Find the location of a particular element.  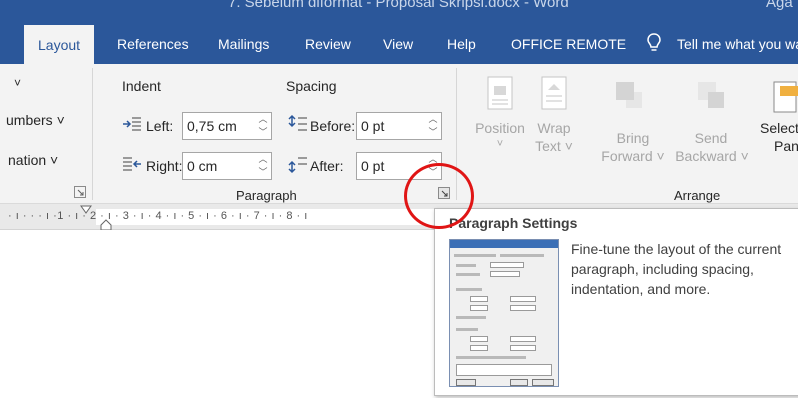

send-backward-line1: Send is located at coordinates (711, 138).